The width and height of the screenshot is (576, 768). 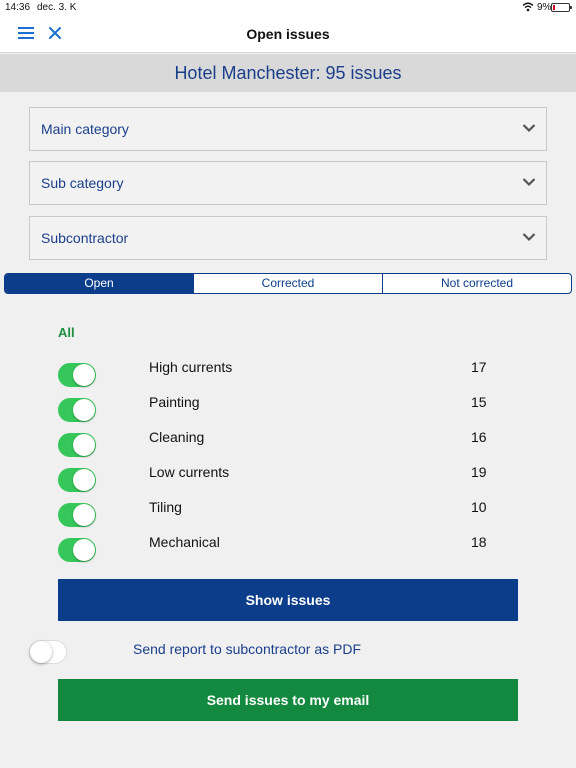 What do you see at coordinates (288, 600) in the screenshot?
I see `show-issues-button: Show issues` at bounding box center [288, 600].